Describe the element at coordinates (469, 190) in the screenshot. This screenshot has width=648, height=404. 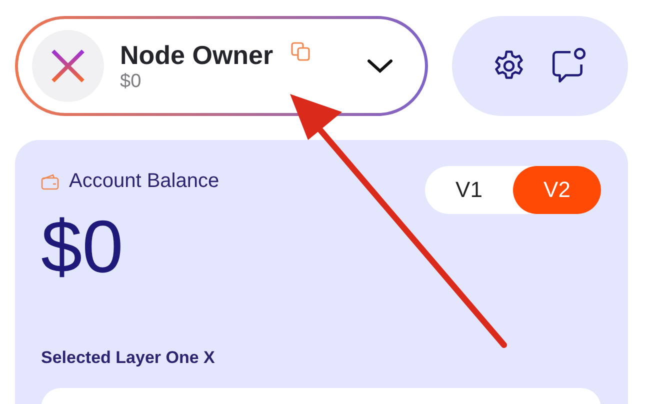
I see `version-tab: V1` at that location.